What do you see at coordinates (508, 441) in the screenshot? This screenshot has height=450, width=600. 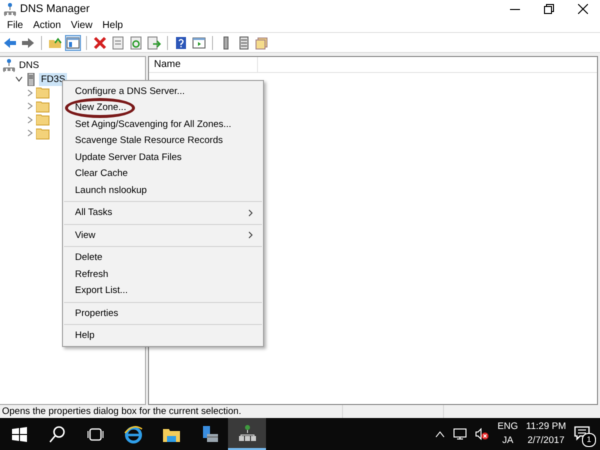 I see `language-code: JA` at bounding box center [508, 441].